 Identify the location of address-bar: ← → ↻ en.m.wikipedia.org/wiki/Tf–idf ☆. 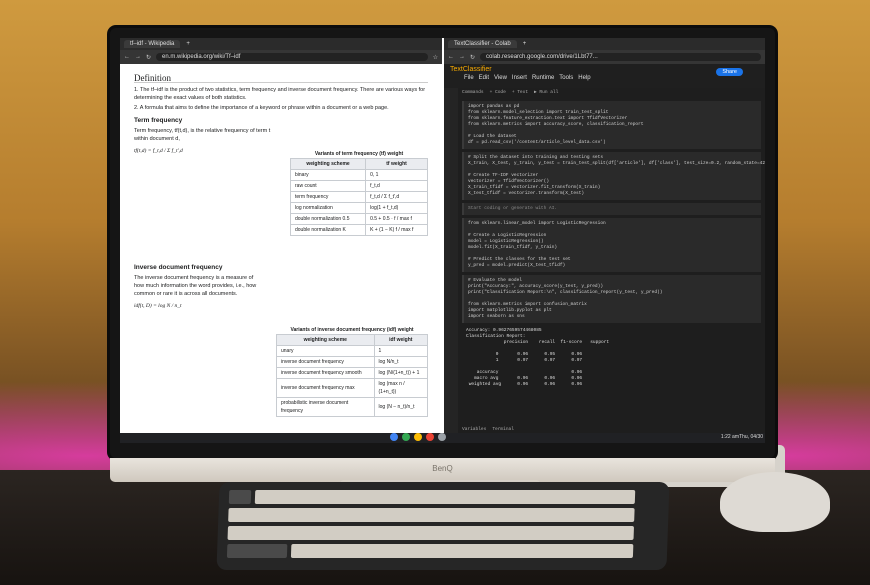
(281, 57).